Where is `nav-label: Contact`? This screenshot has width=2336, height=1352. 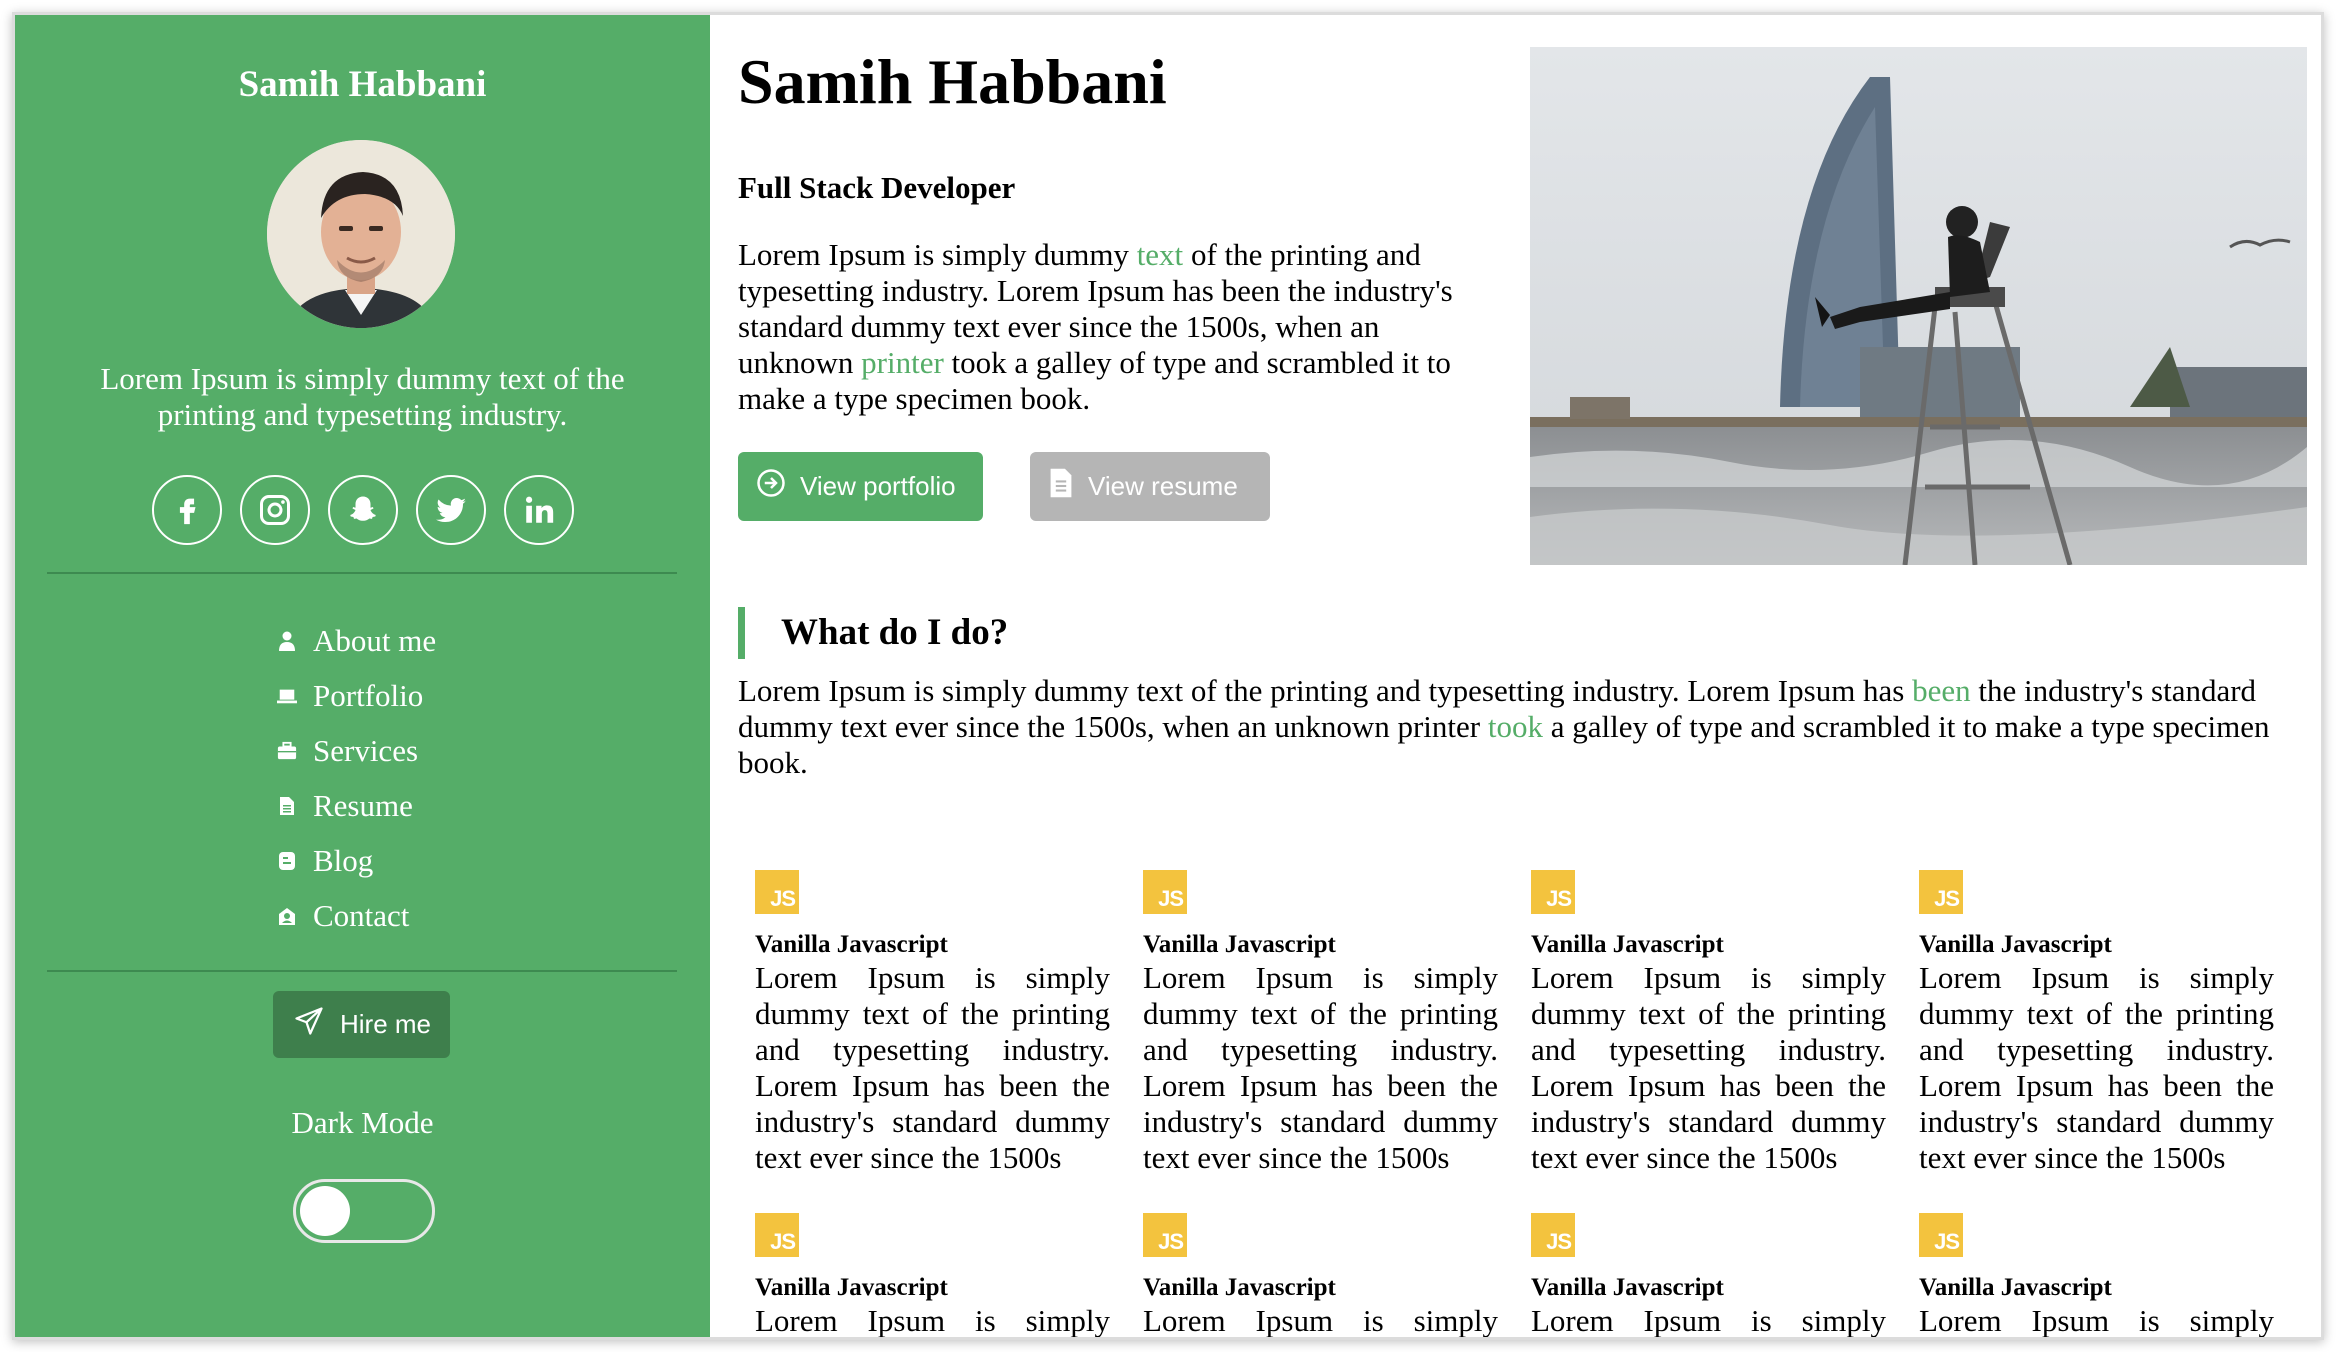 nav-label: Contact is located at coordinates (361, 915).